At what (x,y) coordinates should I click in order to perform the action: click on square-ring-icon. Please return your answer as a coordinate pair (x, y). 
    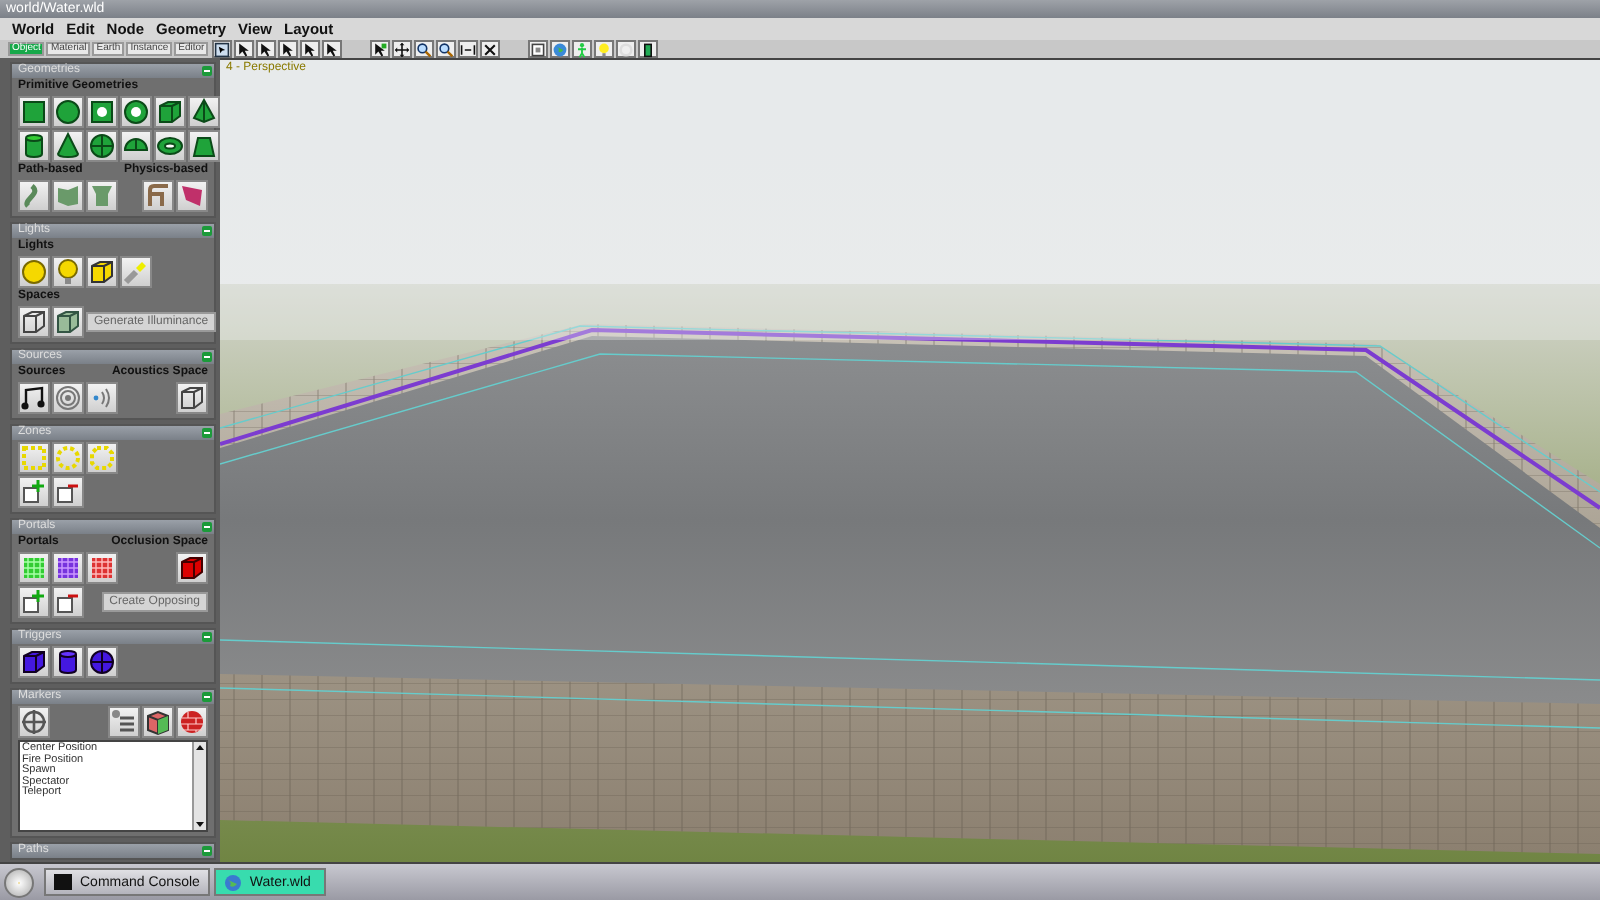
    Looking at the image, I should click on (102, 112).